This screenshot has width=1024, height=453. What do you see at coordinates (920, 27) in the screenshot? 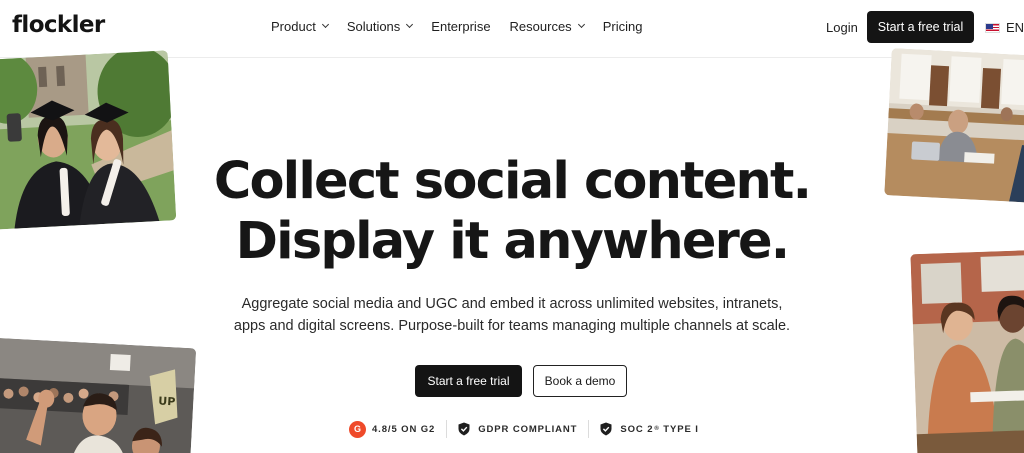
I see `start-free-trial-button: Start a free trial` at bounding box center [920, 27].